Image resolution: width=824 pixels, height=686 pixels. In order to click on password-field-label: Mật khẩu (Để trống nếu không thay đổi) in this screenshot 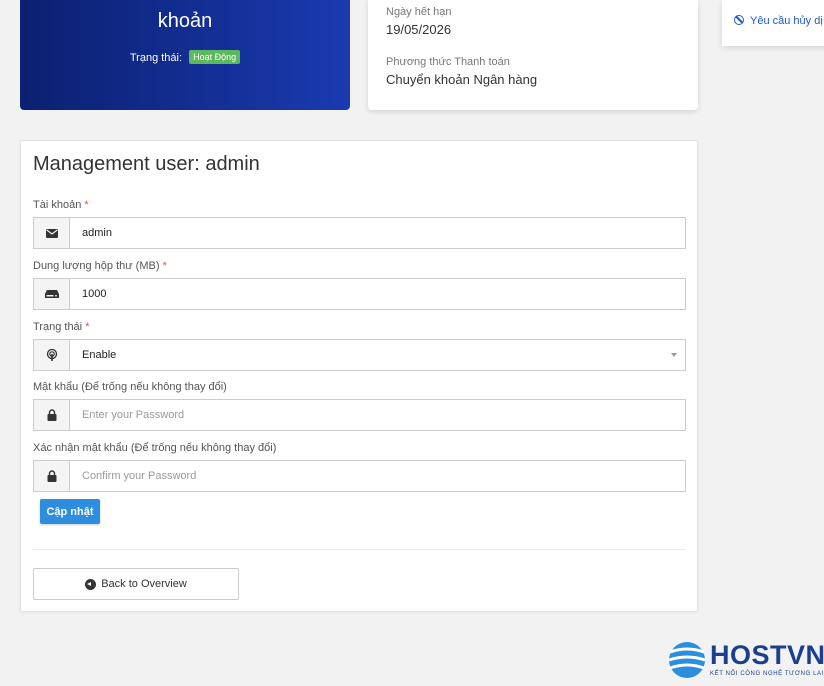, I will do `click(130, 387)`.